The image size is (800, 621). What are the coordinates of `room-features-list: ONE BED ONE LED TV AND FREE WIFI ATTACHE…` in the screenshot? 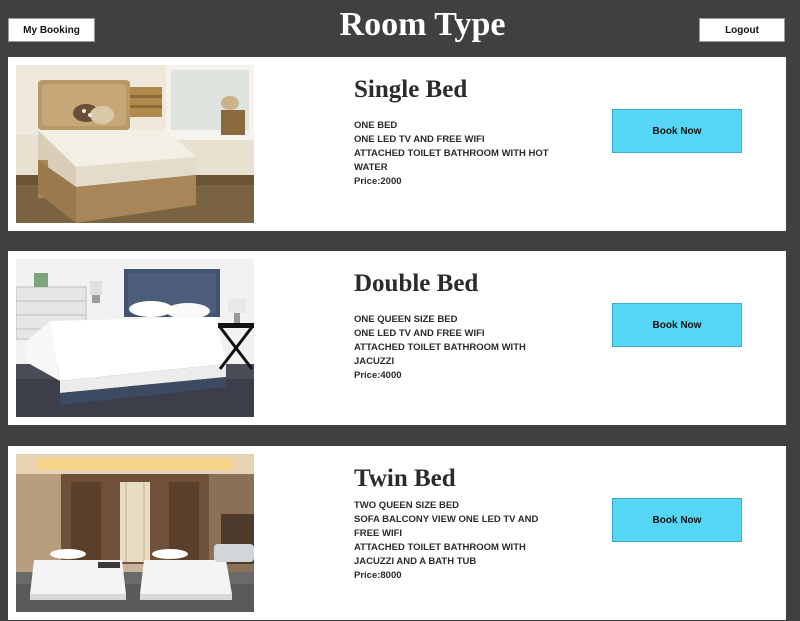 It's located at (456, 154).